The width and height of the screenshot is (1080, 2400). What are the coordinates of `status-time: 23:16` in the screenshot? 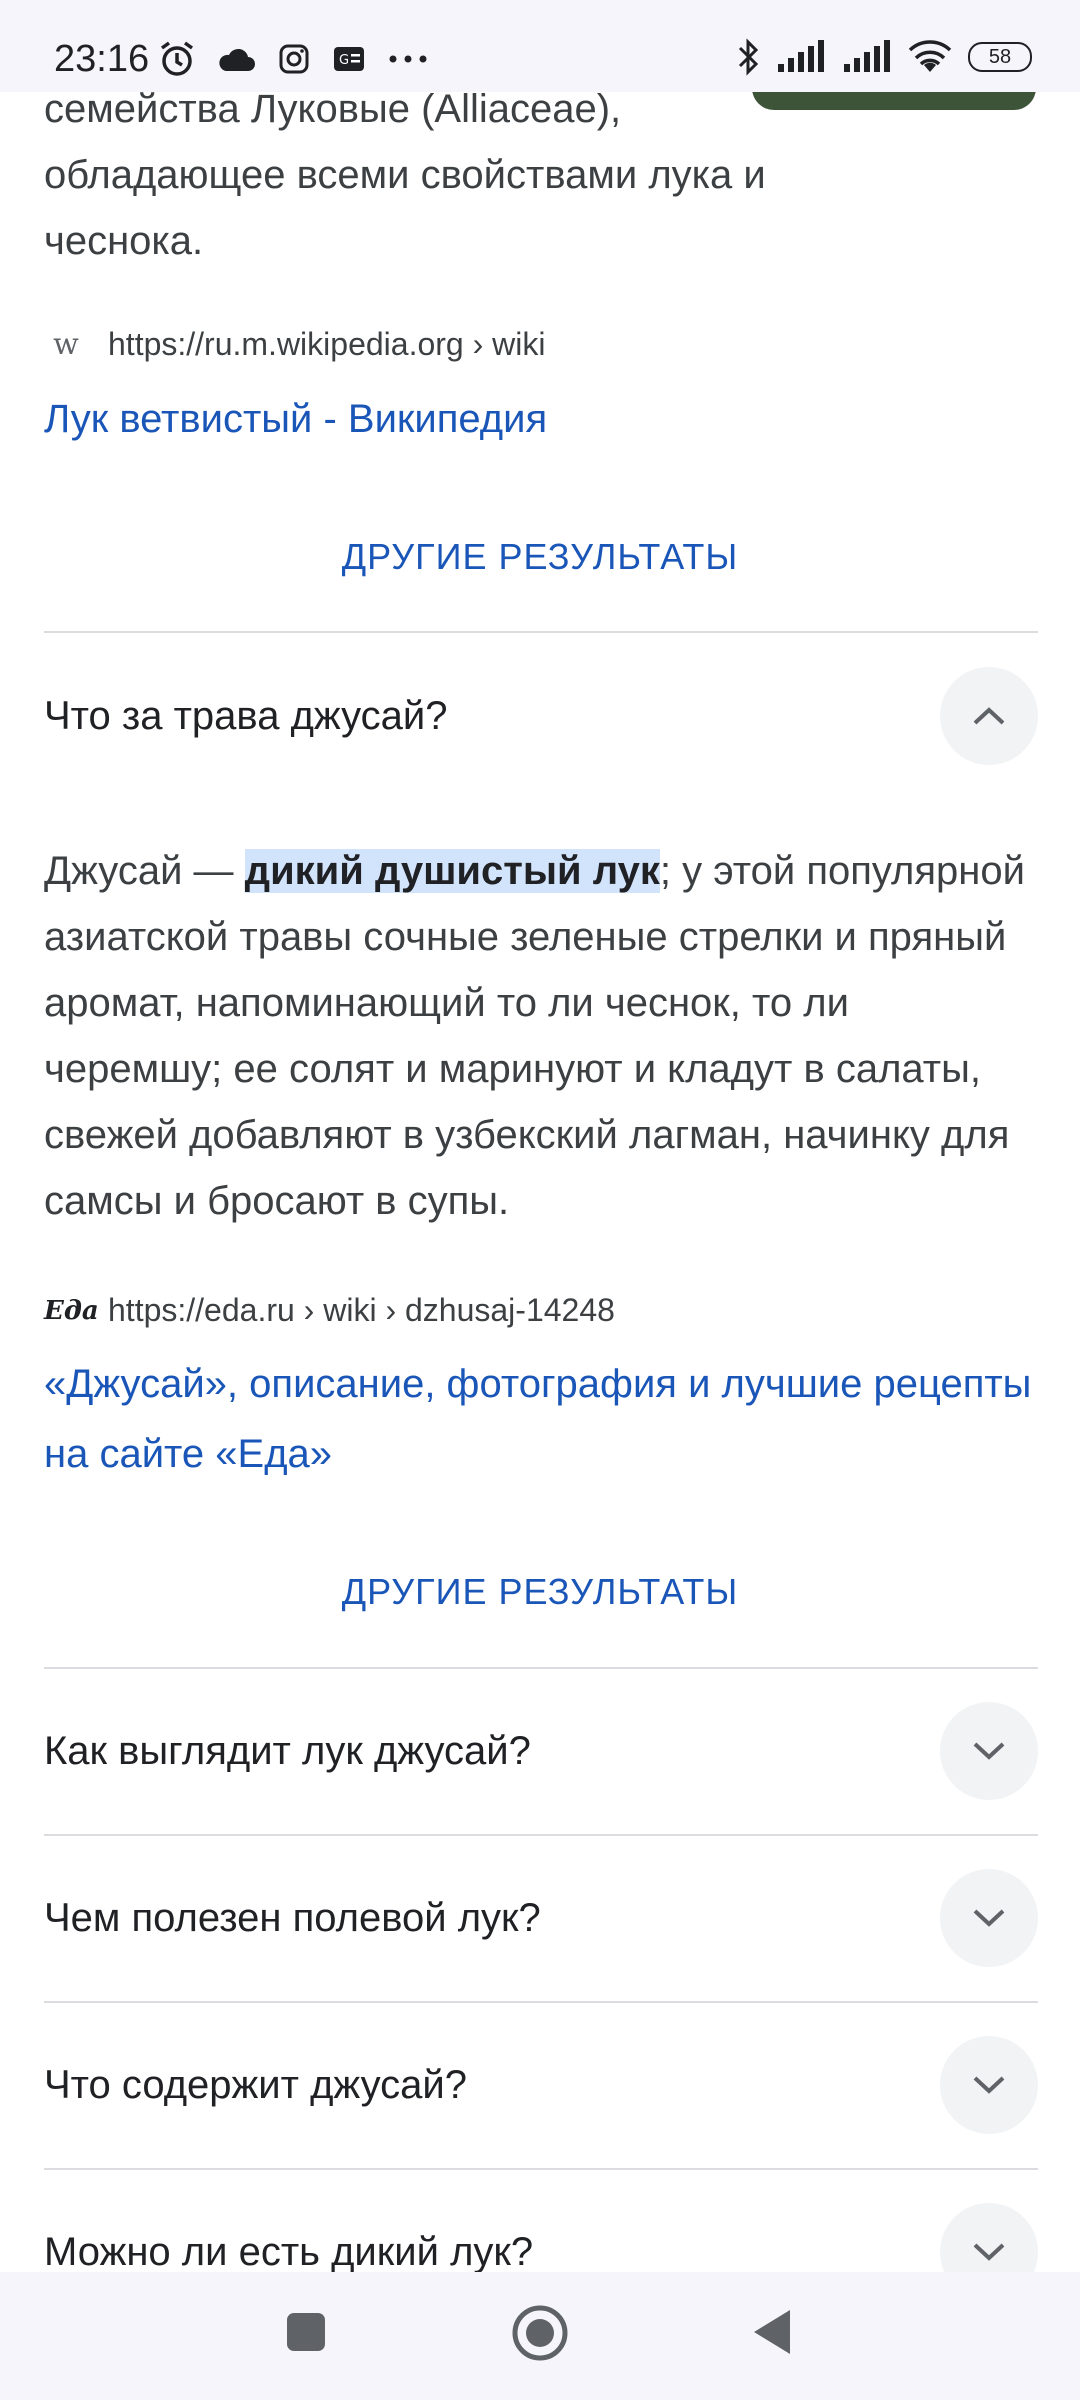 It's located at (102, 59).